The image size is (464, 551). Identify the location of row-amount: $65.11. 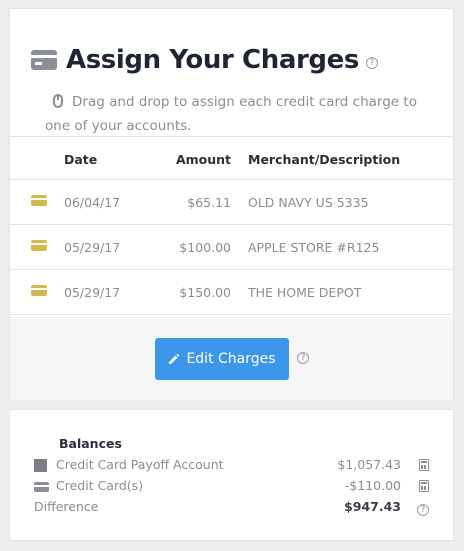
(209, 202).